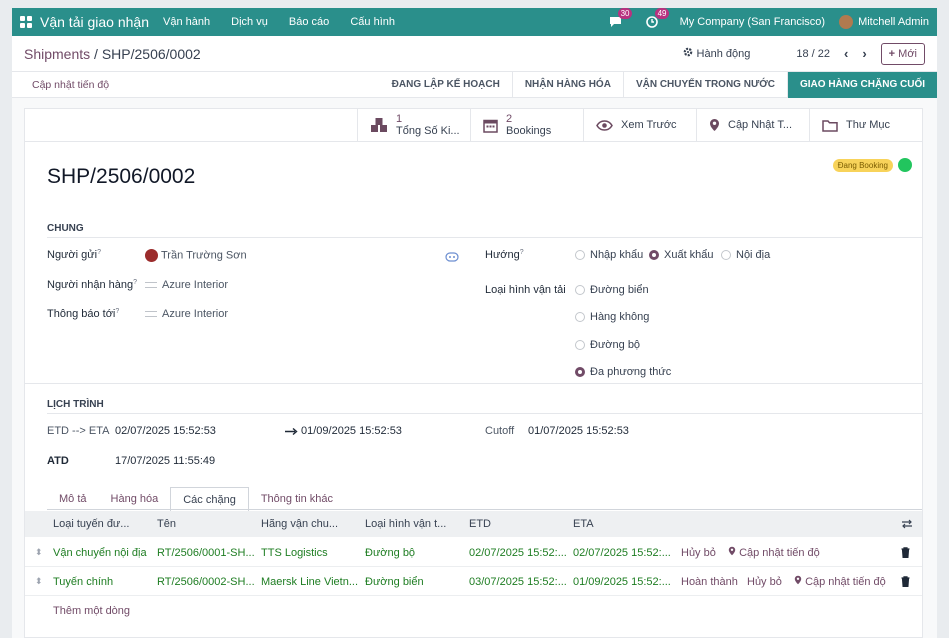 Image resolution: width=949 pixels, height=638 pixels. What do you see at coordinates (196, 255) in the screenshot?
I see `sender-field: Trần Trường Sơn` at bounding box center [196, 255].